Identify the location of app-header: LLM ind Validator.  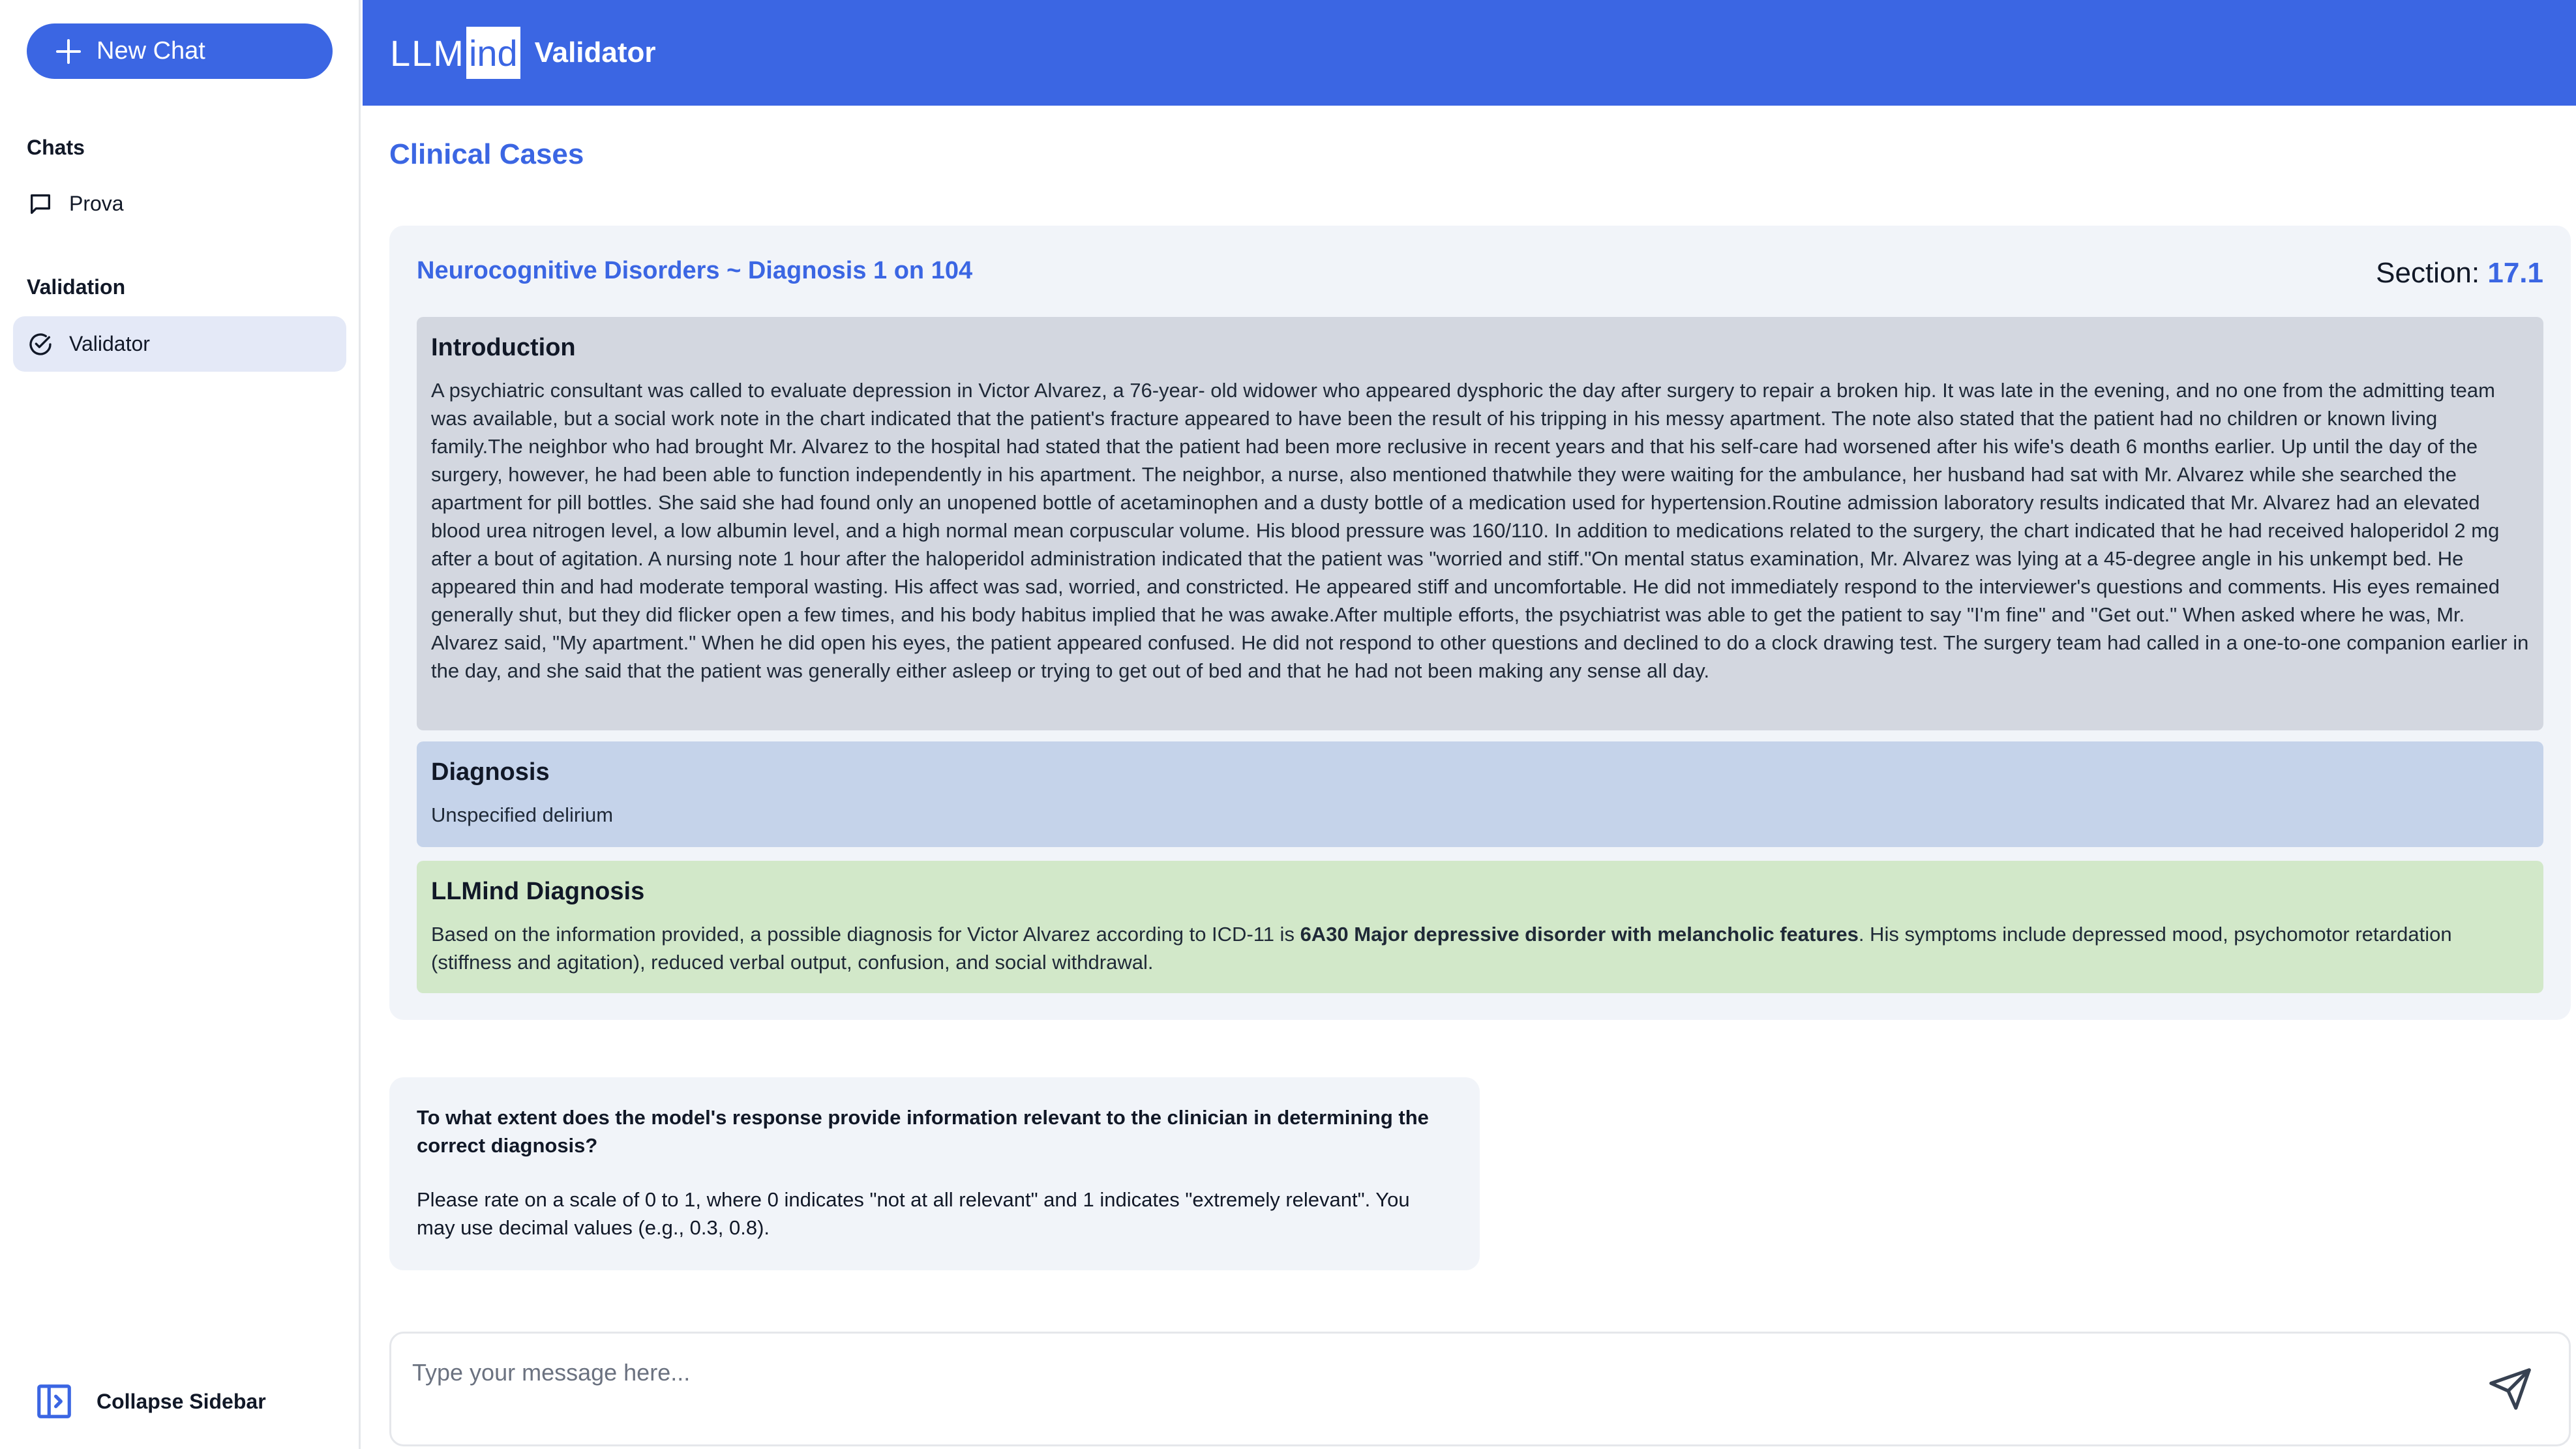
(1469, 53).